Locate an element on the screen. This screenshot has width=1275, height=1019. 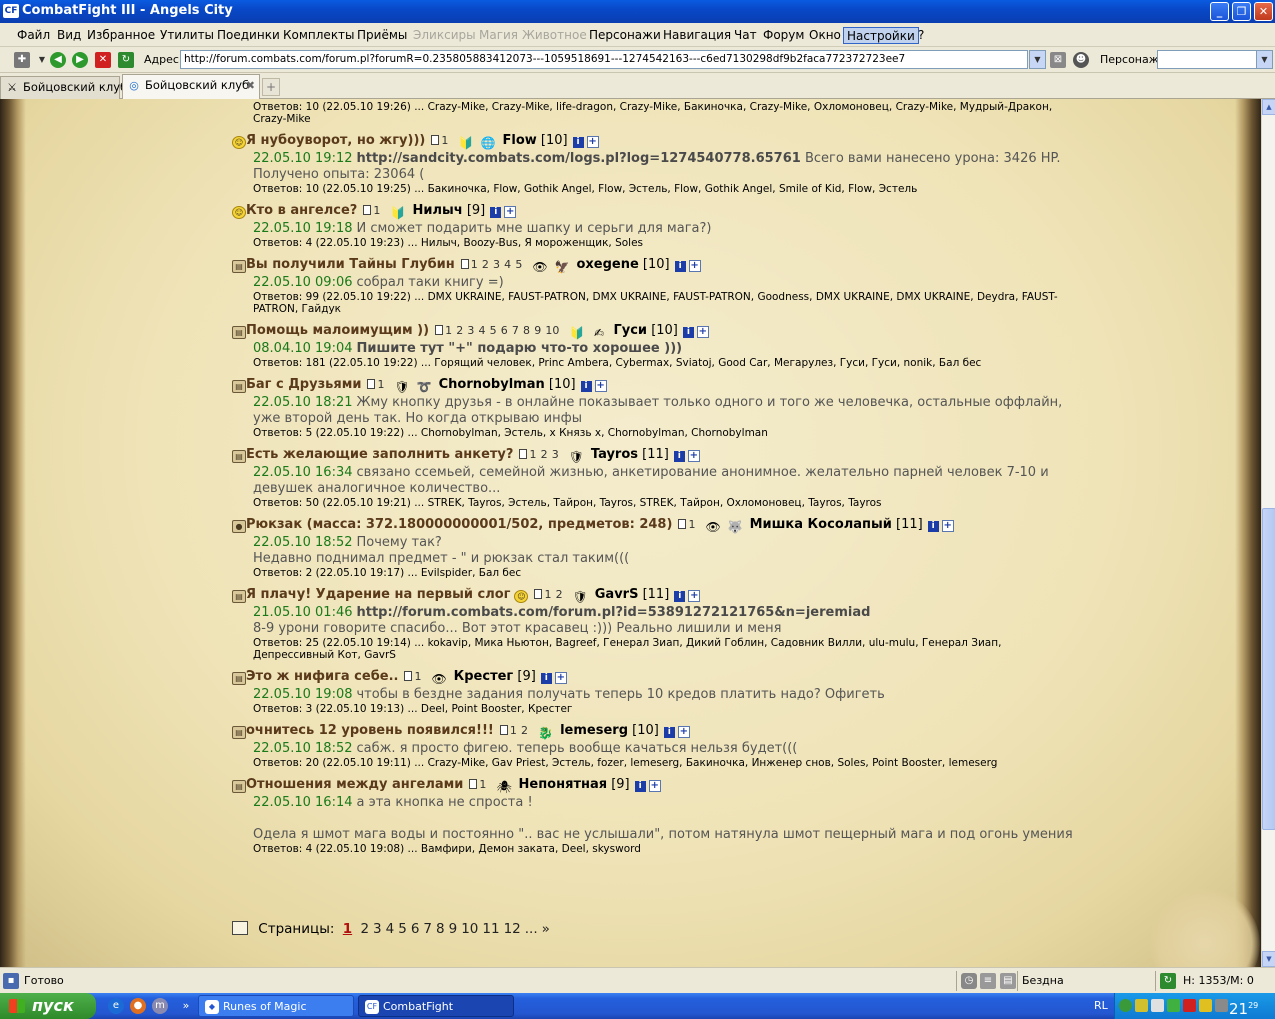
post-link: Пишите тут "+" подарю что-то хорошее ))) is located at coordinates (520, 348).